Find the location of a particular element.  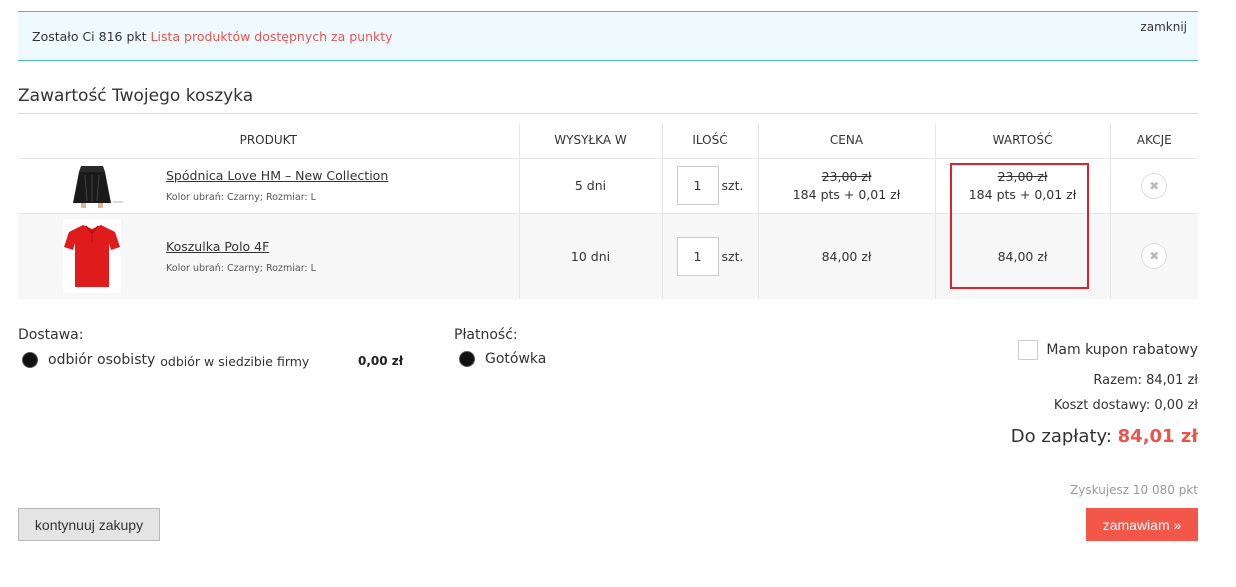

points-remaining: Zostało Ci 816 pkt is located at coordinates (89, 36).